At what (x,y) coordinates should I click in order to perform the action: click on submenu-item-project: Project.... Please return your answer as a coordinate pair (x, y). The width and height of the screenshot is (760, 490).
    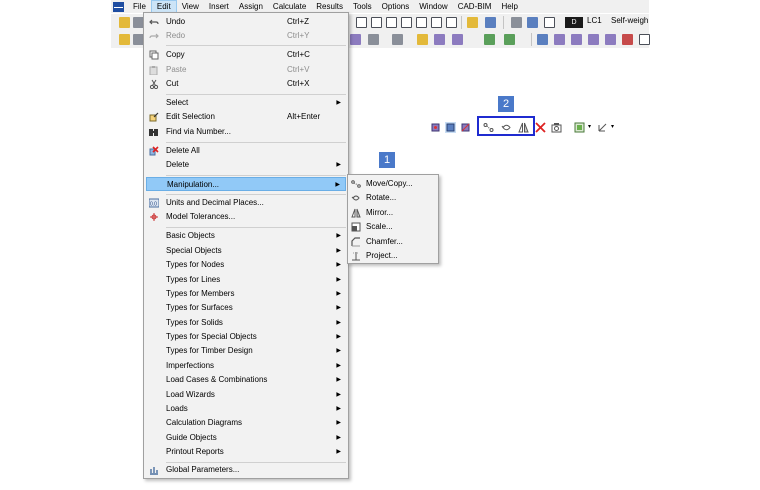
    Looking at the image, I should click on (393, 256).